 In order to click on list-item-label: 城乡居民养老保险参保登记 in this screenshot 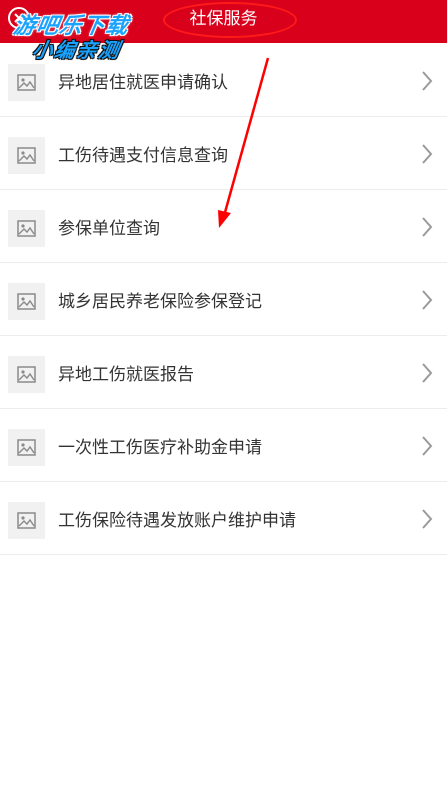, I will do `click(160, 302)`.